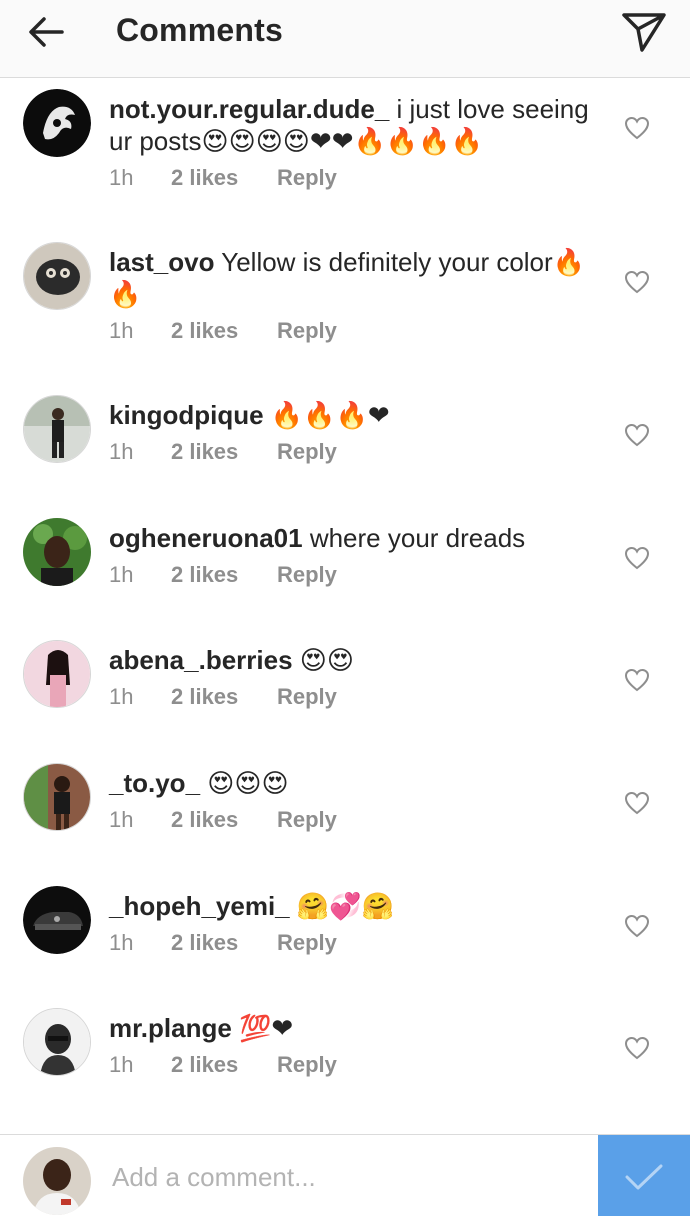  I want to click on comment-username: ogheneruona01, so click(206, 538).